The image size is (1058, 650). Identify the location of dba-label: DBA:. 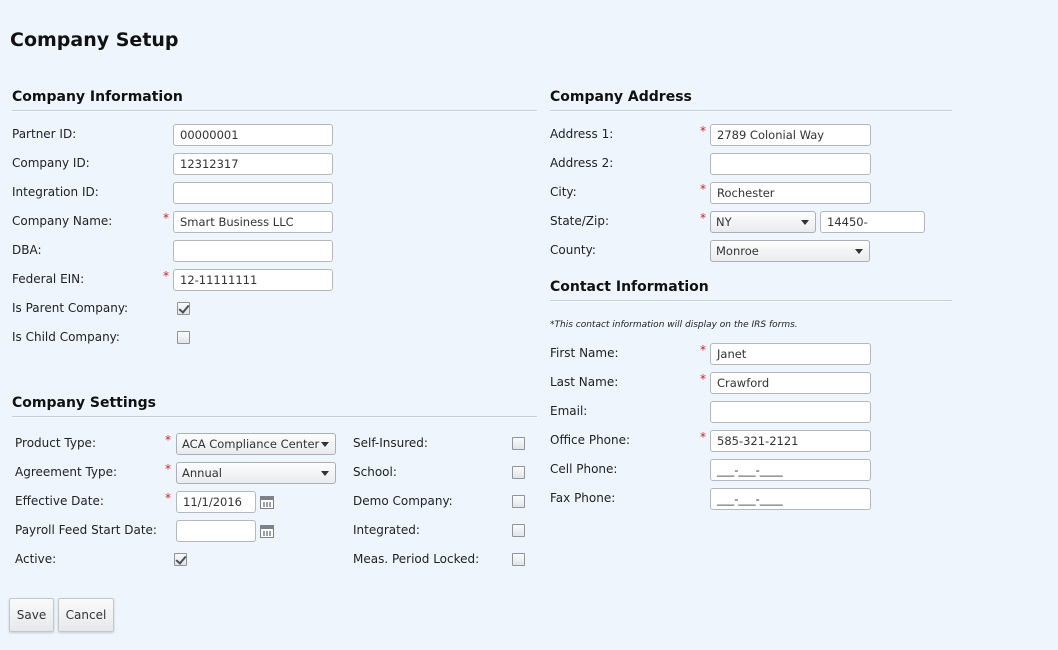
(27, 250).